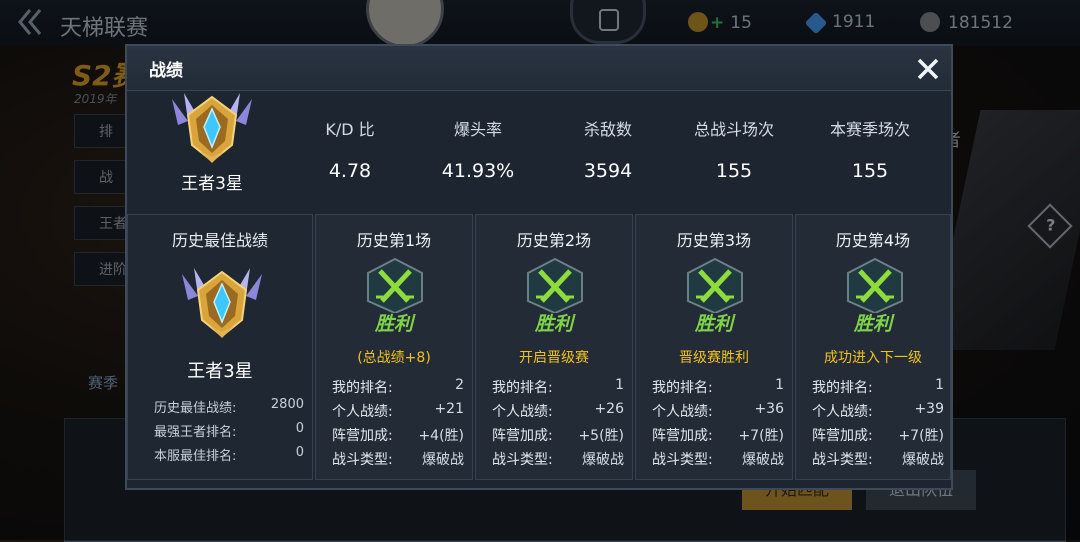 The height and width of the screenshot is (542, 1080). What do you see at coordinates (554, 358) in the screenshot?
I see `match-note: 开启晋级赛` at bounding box center [554, 358].